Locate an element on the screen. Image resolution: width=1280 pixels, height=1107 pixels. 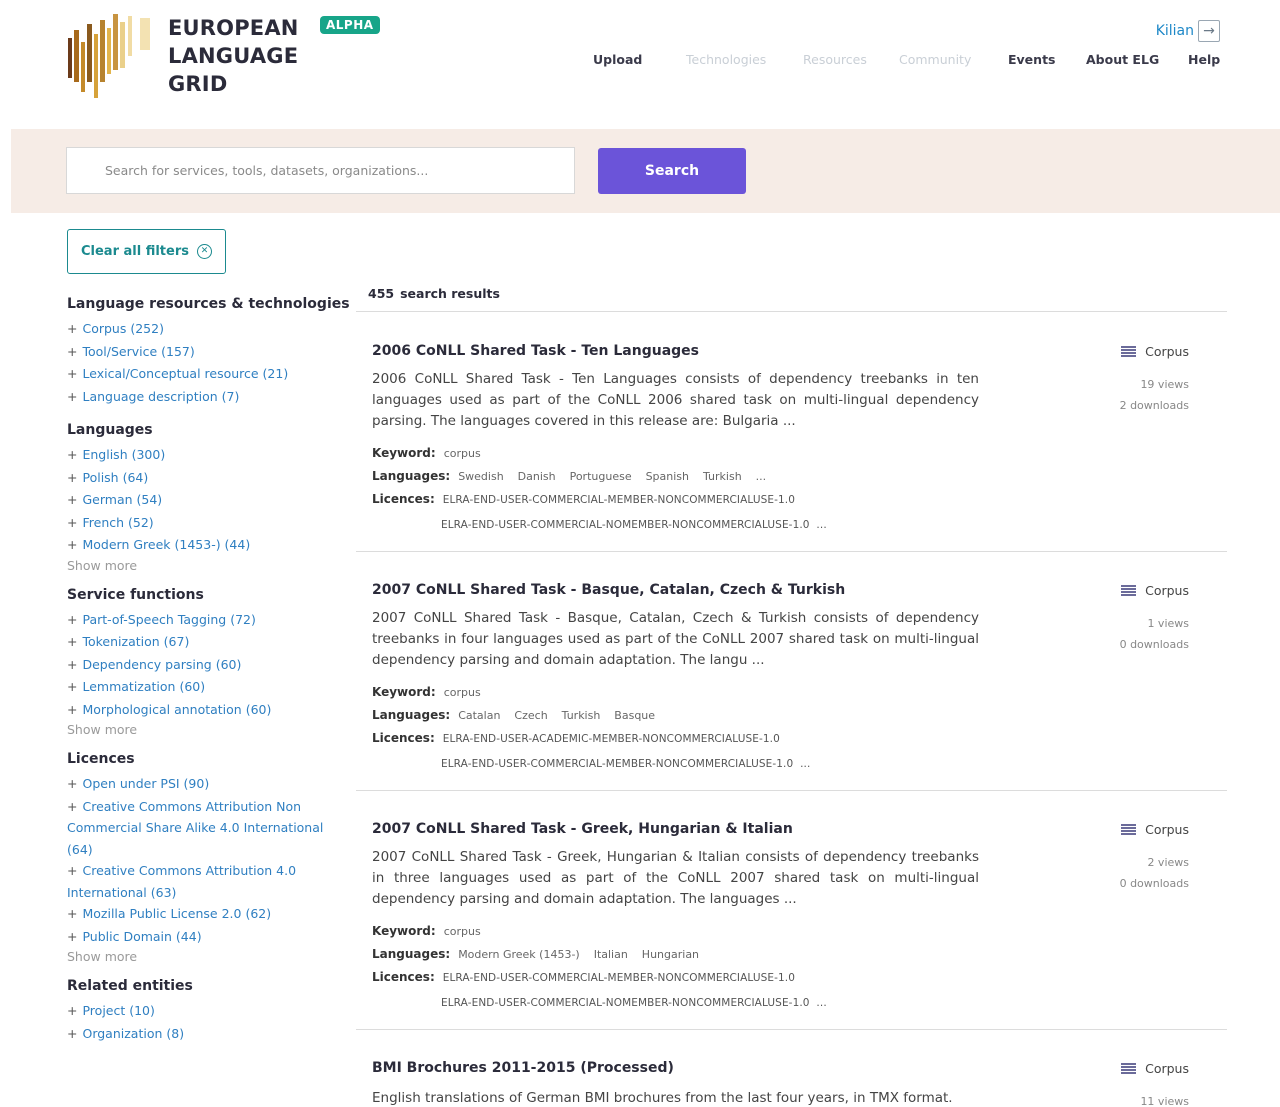
nav-events: Events is located at coordinates (1031, 59).